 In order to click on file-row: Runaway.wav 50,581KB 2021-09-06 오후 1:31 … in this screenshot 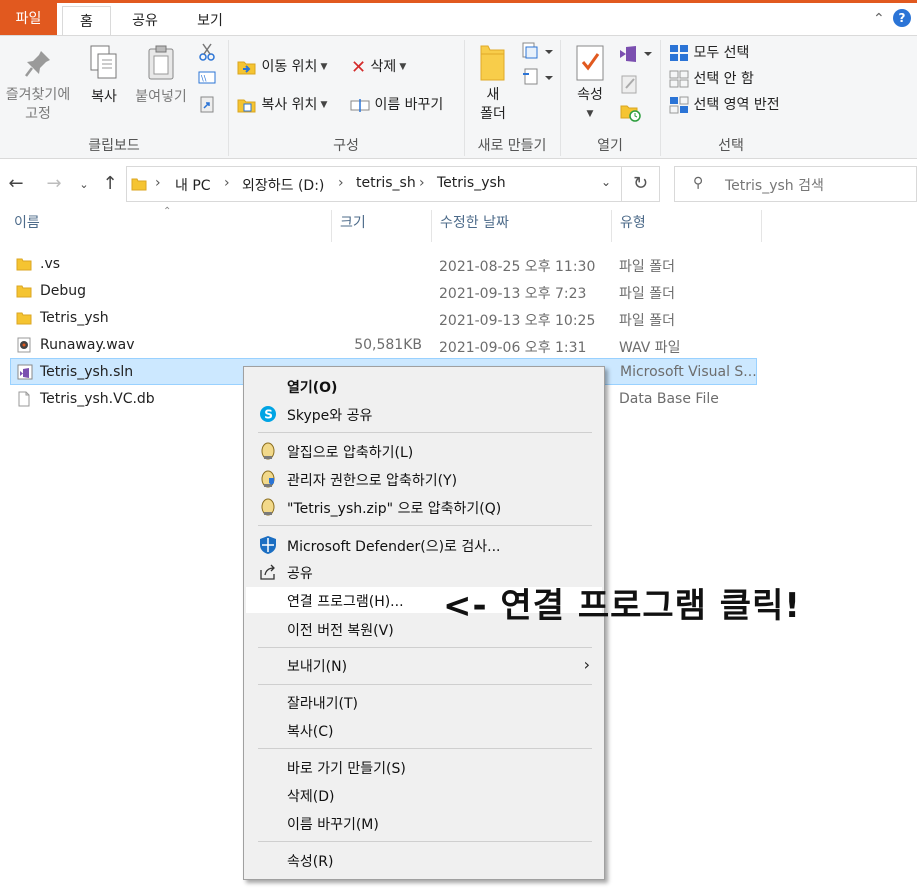, I will do `click(383, 345)`.